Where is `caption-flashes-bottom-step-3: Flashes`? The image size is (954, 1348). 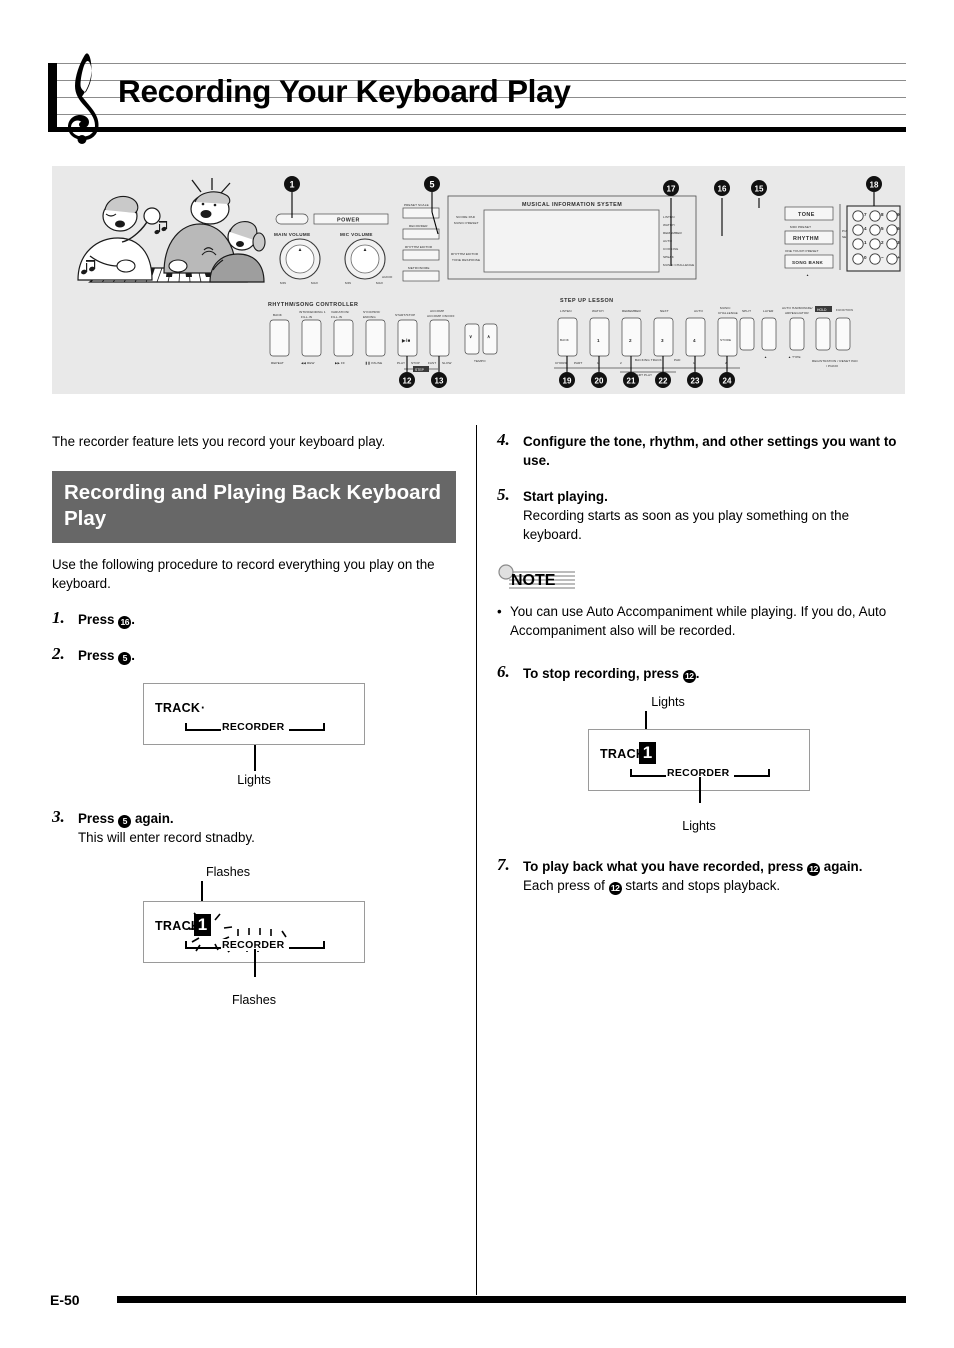 caption-flashes-bottom-step-3: Flashes is located at coordinates (254, 1000).